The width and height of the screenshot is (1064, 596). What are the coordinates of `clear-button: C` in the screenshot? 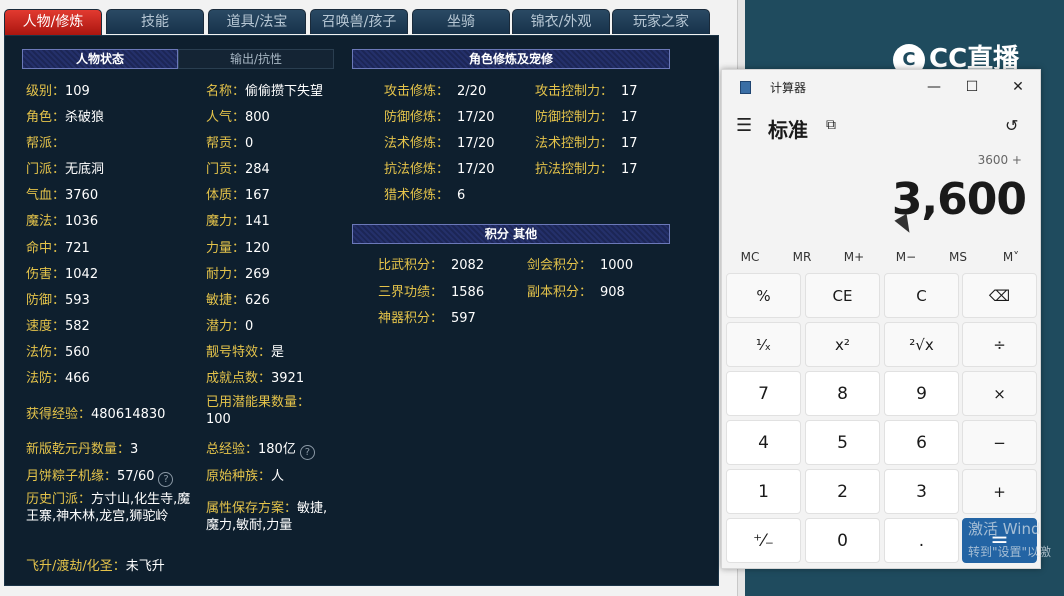 It's located at (921, 295).